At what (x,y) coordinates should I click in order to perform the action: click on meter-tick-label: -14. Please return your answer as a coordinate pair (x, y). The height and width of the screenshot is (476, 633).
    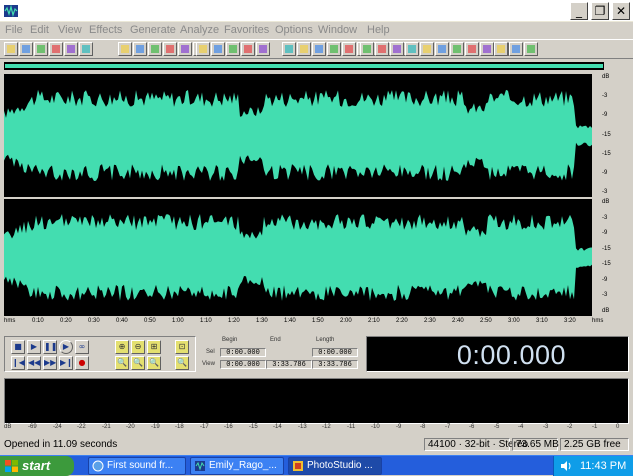
    Looking at the image, I should click on (277, 427).